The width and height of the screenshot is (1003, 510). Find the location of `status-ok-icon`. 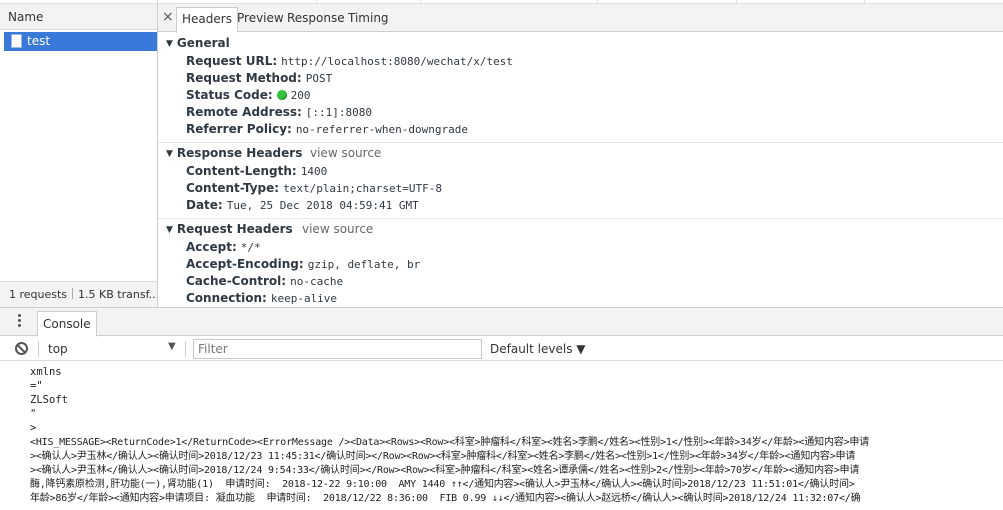

status-ok-icon is located at coordinates (281, 95).